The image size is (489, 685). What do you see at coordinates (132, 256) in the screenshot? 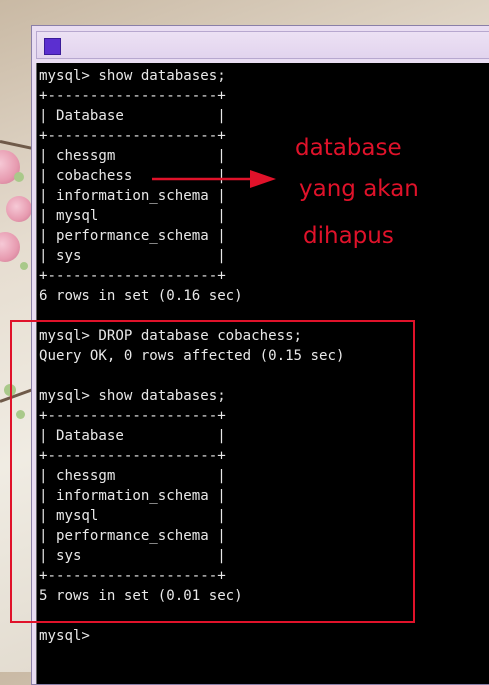
I see `console-line: | sys |` at bounding box center [132, 256].